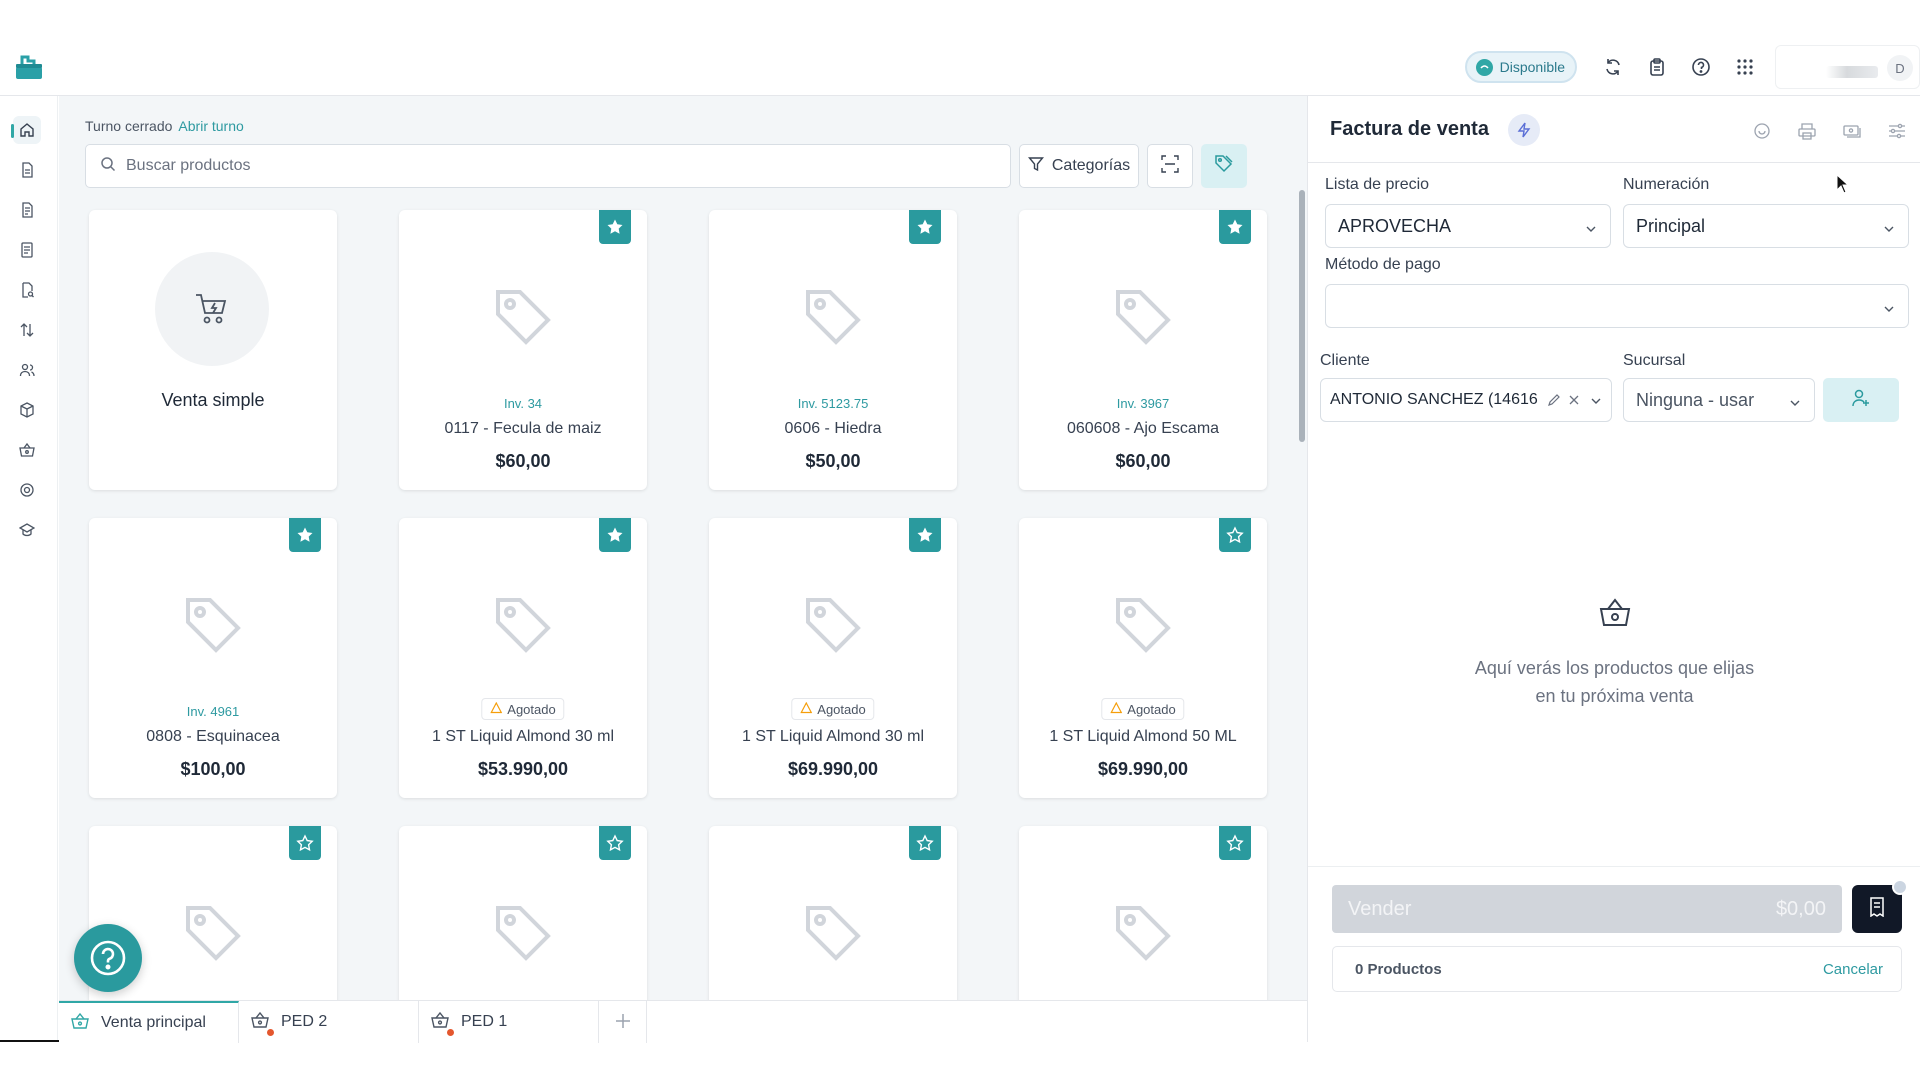  Describe the element at coordinates (1468, 226) in the screenshot. I see `price-list-select: APROVECHA` at that location.